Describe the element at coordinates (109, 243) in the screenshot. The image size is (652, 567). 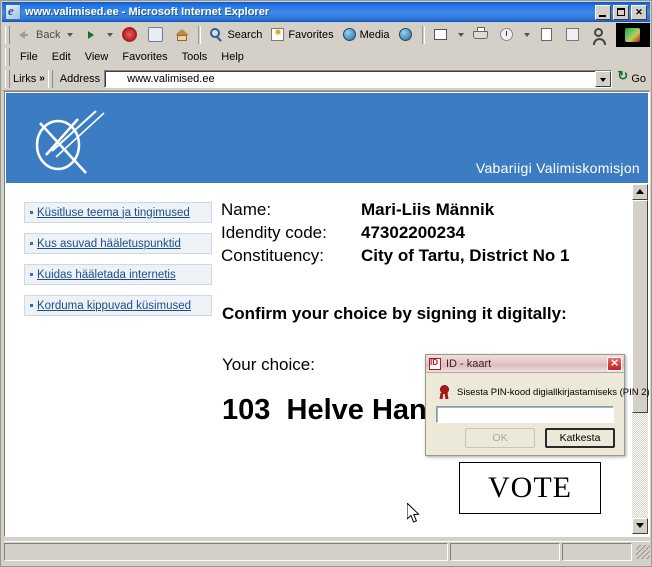
I see `sidebar-item-label: Kus asuvad hääletuspunktid` at that location.